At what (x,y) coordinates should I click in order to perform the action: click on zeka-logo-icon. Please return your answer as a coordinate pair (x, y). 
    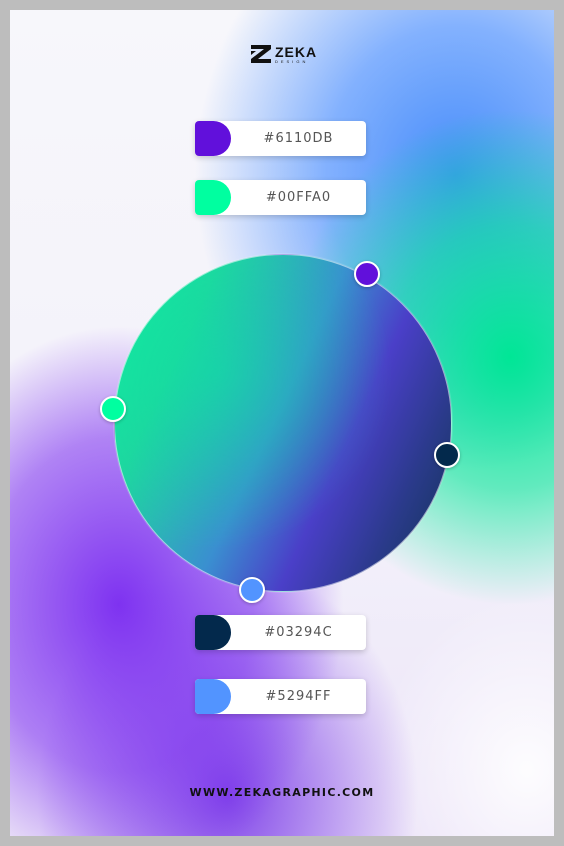
    Looking at the image, I should click on (261, 54).